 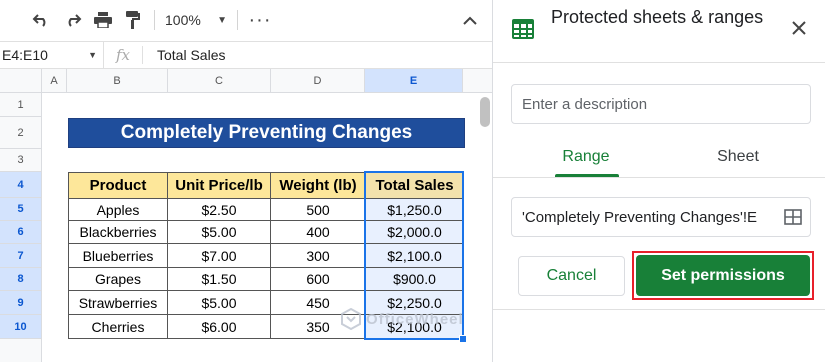 I want to click on tab-sheet: Sheet, so click(x=738, y=157).